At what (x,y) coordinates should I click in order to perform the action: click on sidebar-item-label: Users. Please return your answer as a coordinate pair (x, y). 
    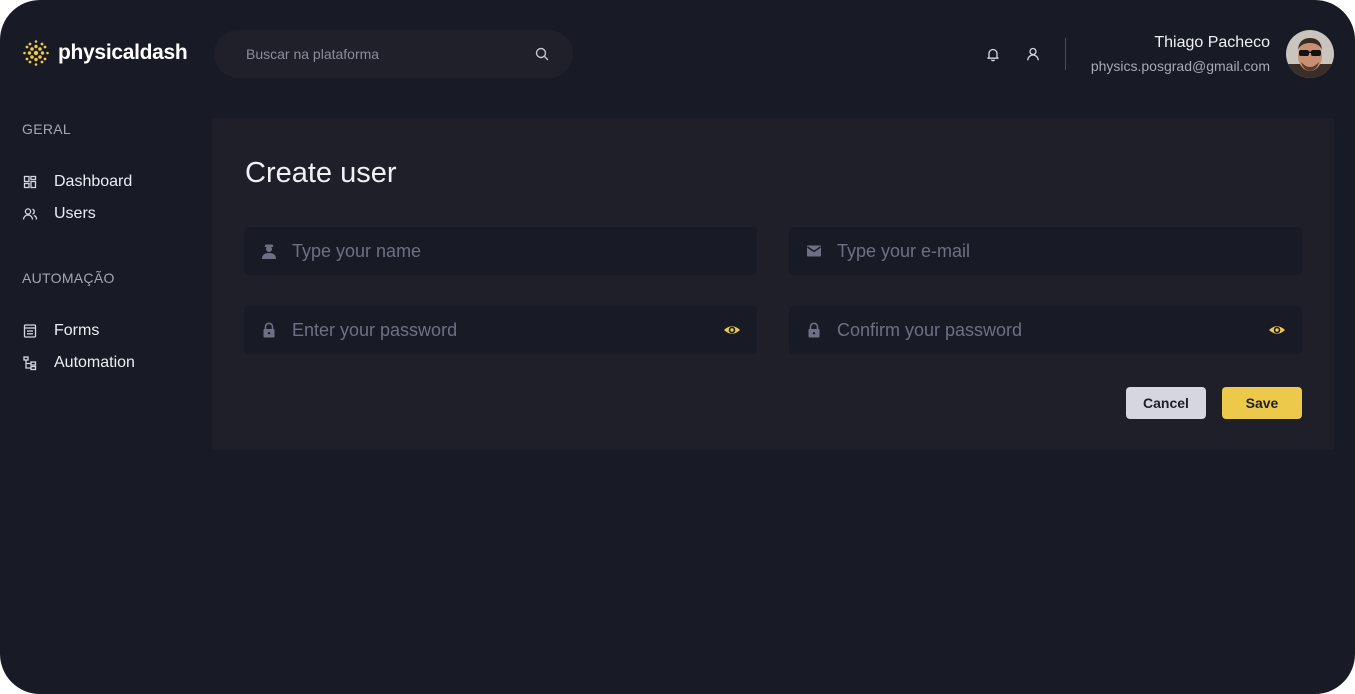
    Looking at the image, I should click on (75, 213).